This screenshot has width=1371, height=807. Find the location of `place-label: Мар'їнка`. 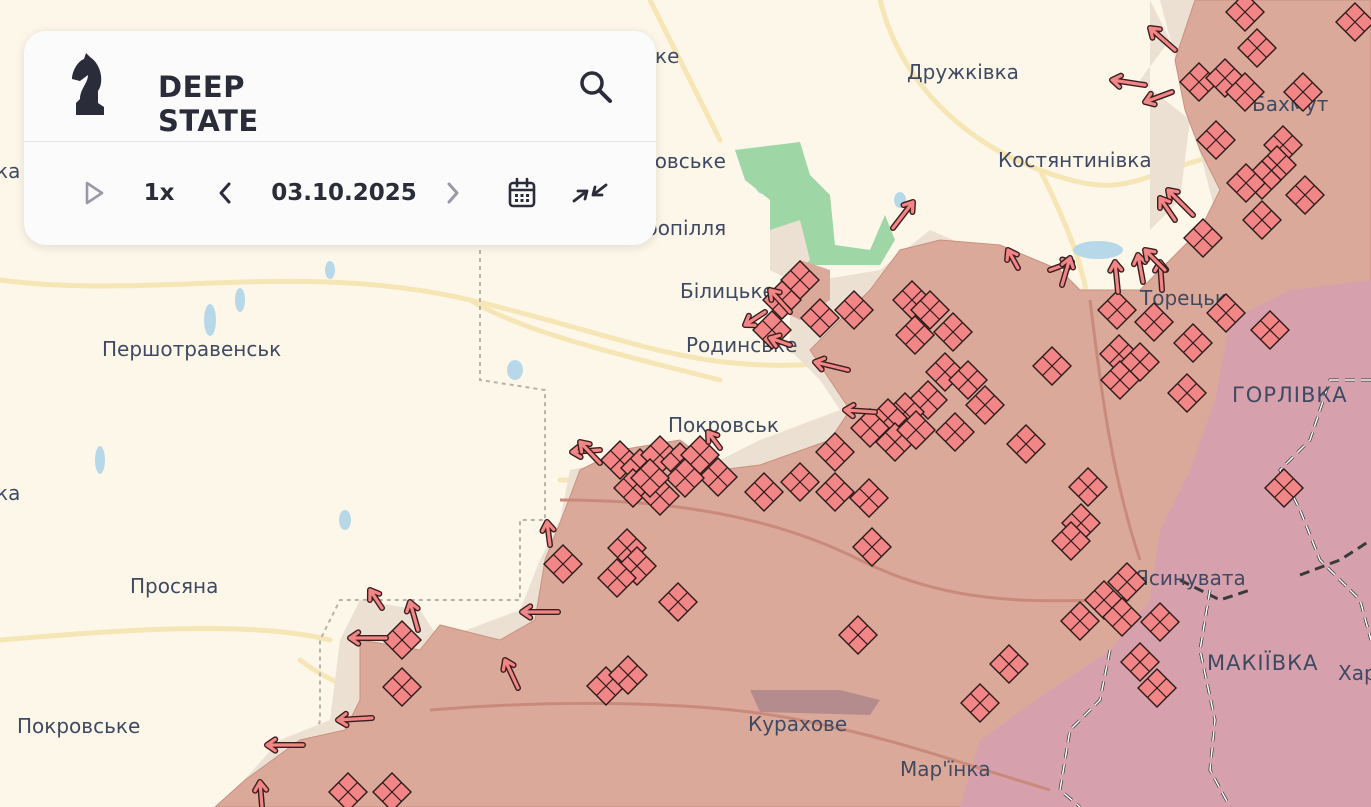

place-label: Мар'їнка is located at coordinates (945, 769).